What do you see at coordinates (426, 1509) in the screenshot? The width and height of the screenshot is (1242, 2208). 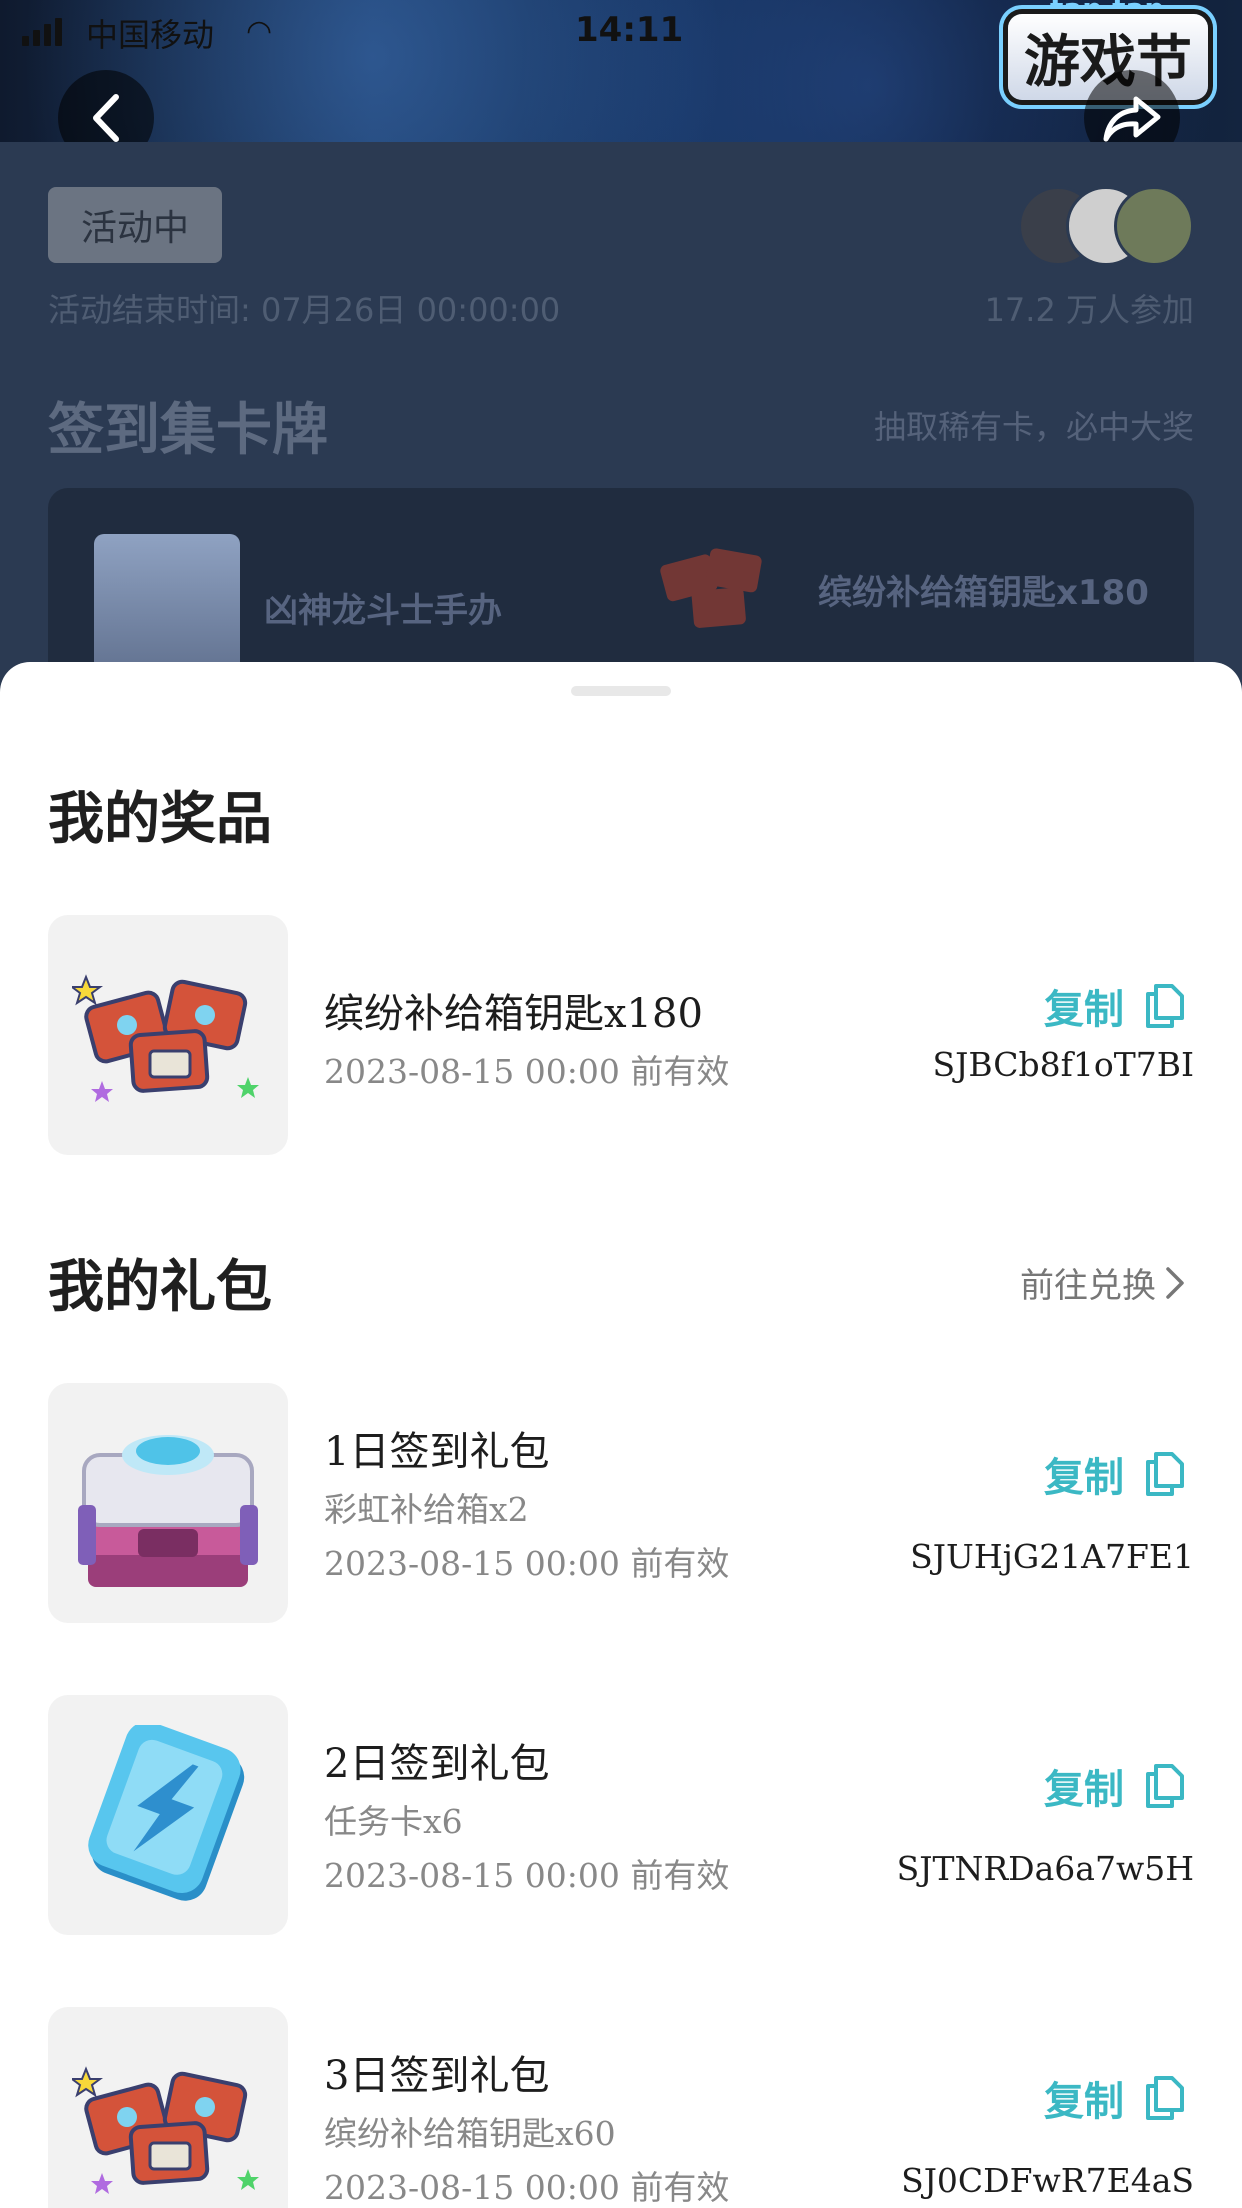 I see `gift-subtitle: 彩虹补给箱x2` at bounding box center [426, 1509].